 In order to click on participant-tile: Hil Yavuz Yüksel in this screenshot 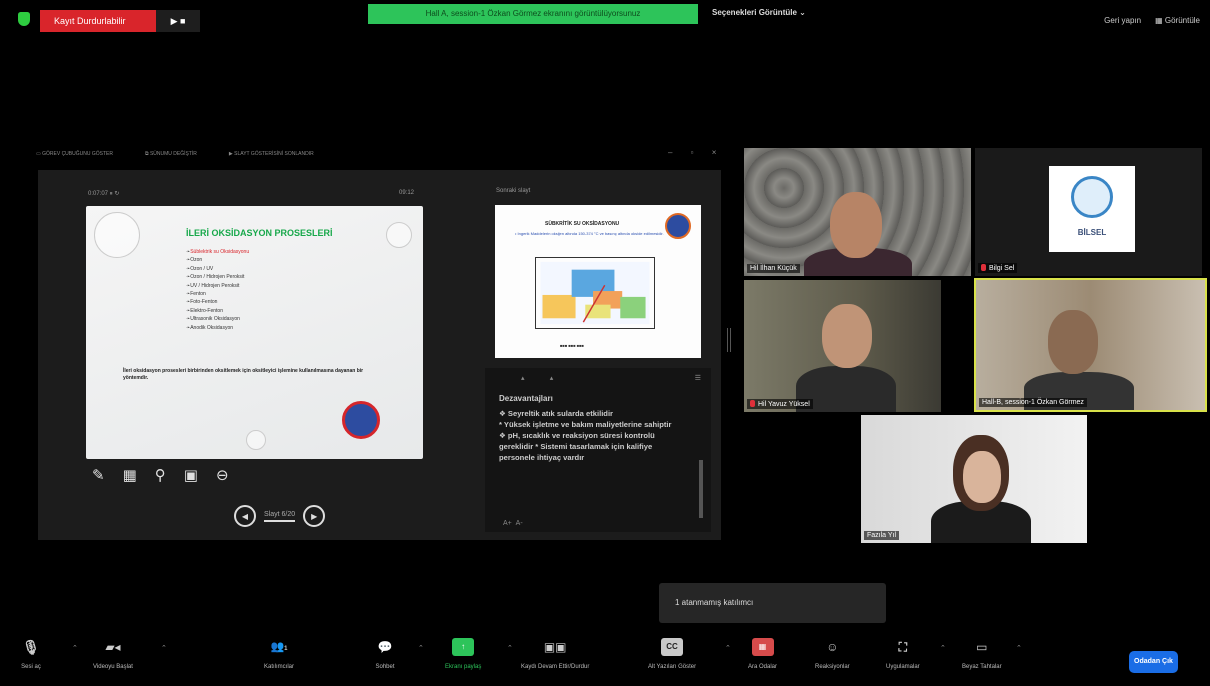, I will do `click(842, 346)`.